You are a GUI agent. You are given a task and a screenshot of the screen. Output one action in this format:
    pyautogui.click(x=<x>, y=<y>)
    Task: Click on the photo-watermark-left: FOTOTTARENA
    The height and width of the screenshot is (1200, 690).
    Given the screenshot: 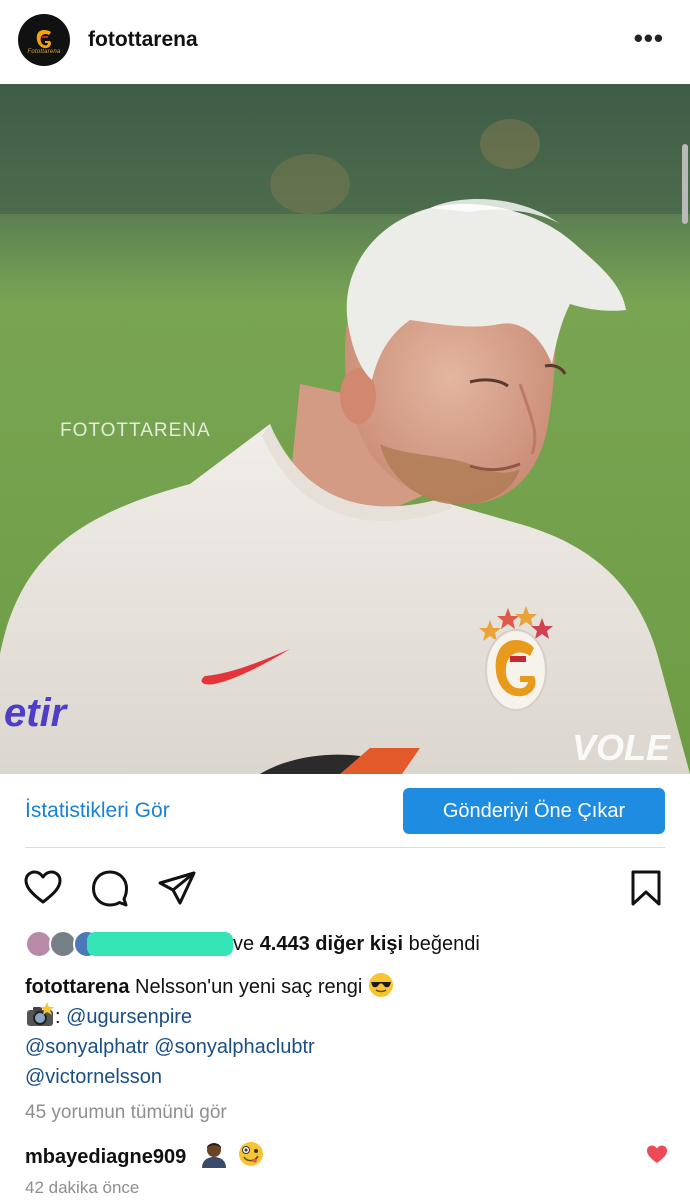 What is the action you would take?
    pyautogui.click(x=135, y=430)
    